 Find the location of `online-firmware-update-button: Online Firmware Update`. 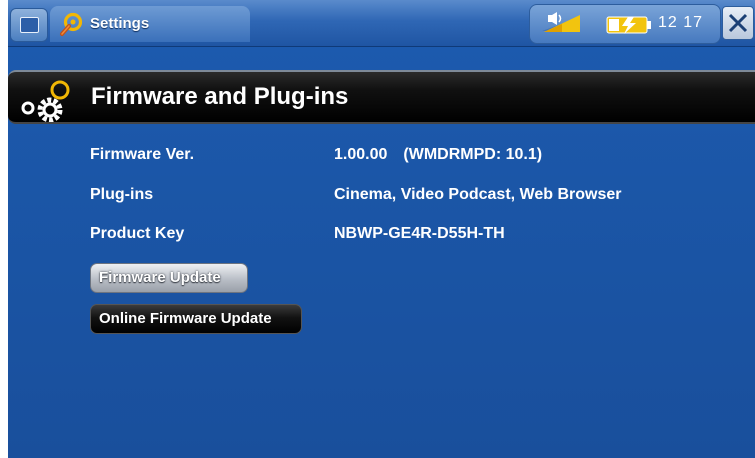

online-firmware-update-button: Online Firmware Update is located at coordinates (196, 319).